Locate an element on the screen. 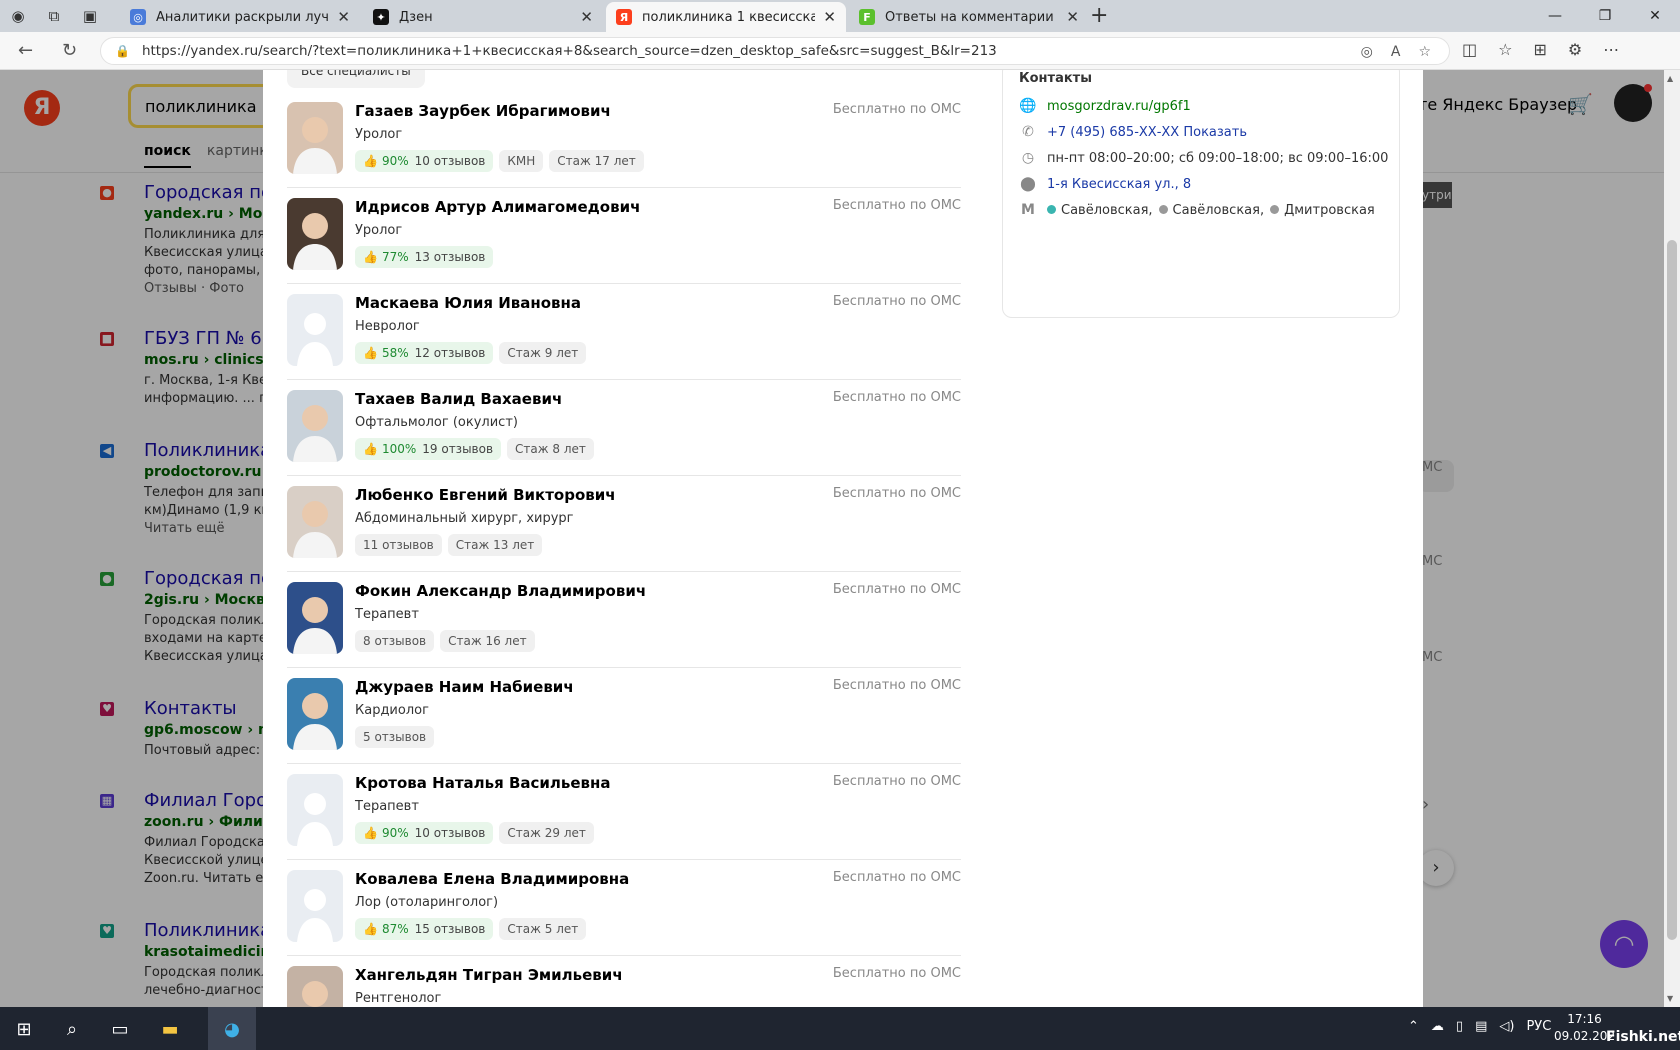 The height and width of the screenshot is (1050, 1680). favorite-star-icon: ☆ is located at coordinates (1424, 52).